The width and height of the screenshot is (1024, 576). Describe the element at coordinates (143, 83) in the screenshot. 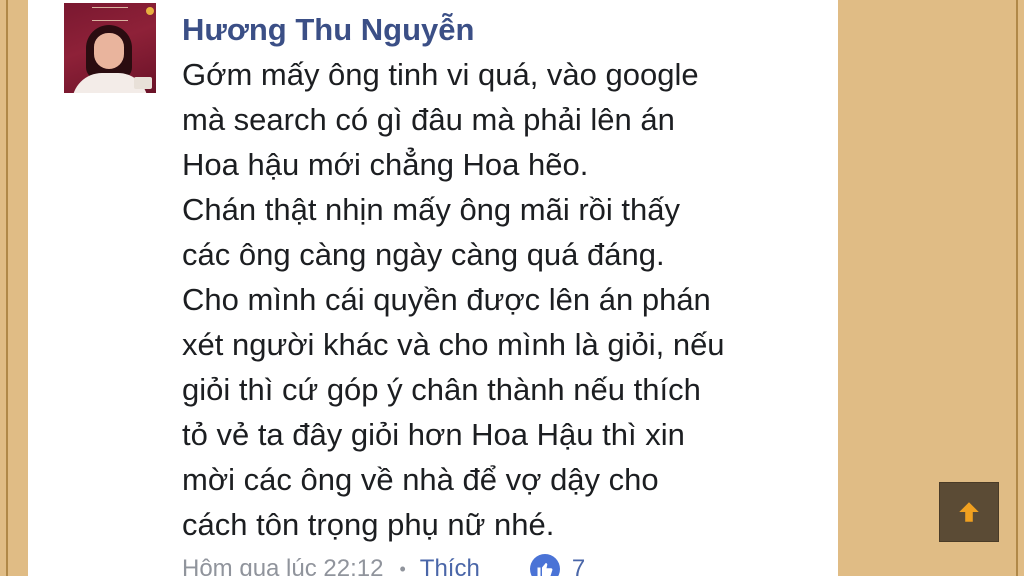

I see `avatar-seal` at that location.